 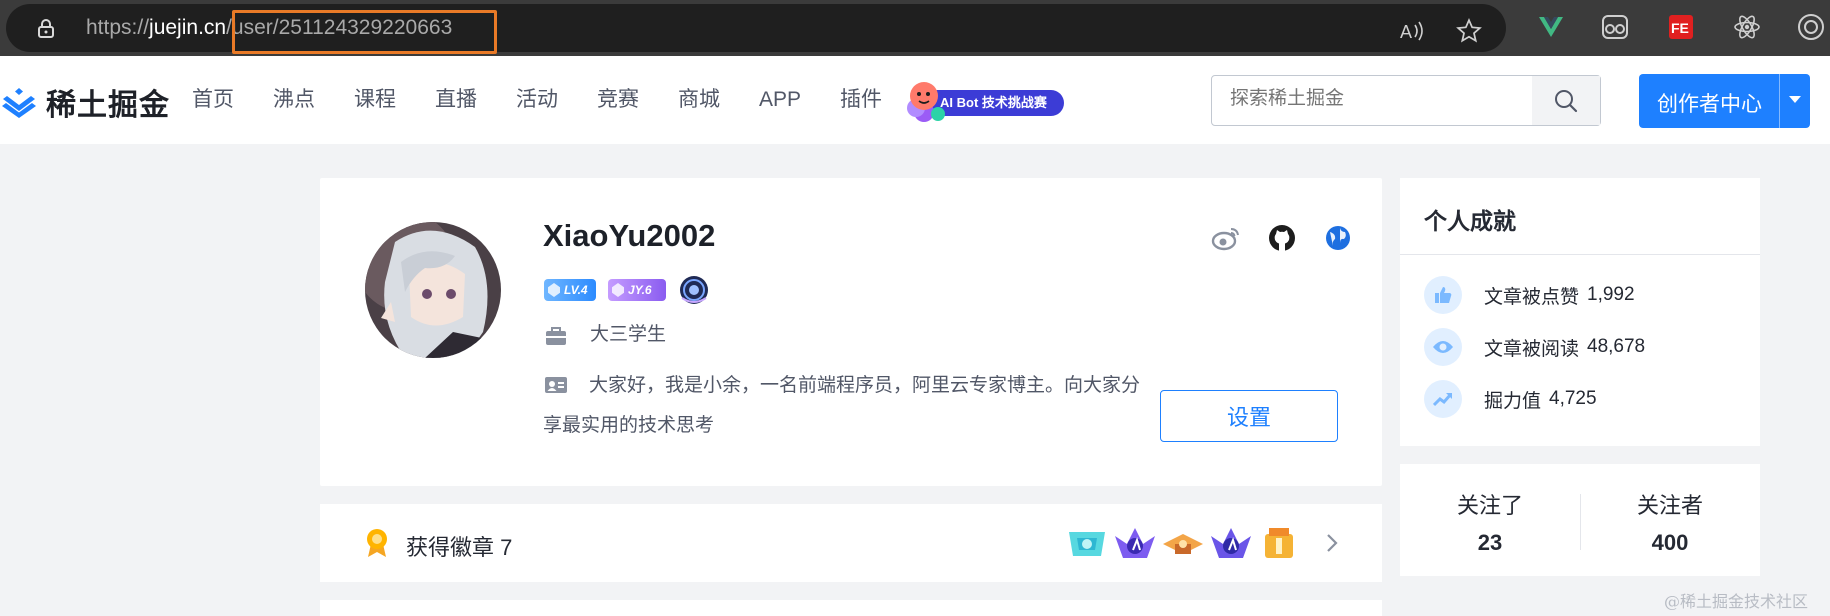 I want to click on site-logo: 稀土掘金, so click(x=85, y=102).